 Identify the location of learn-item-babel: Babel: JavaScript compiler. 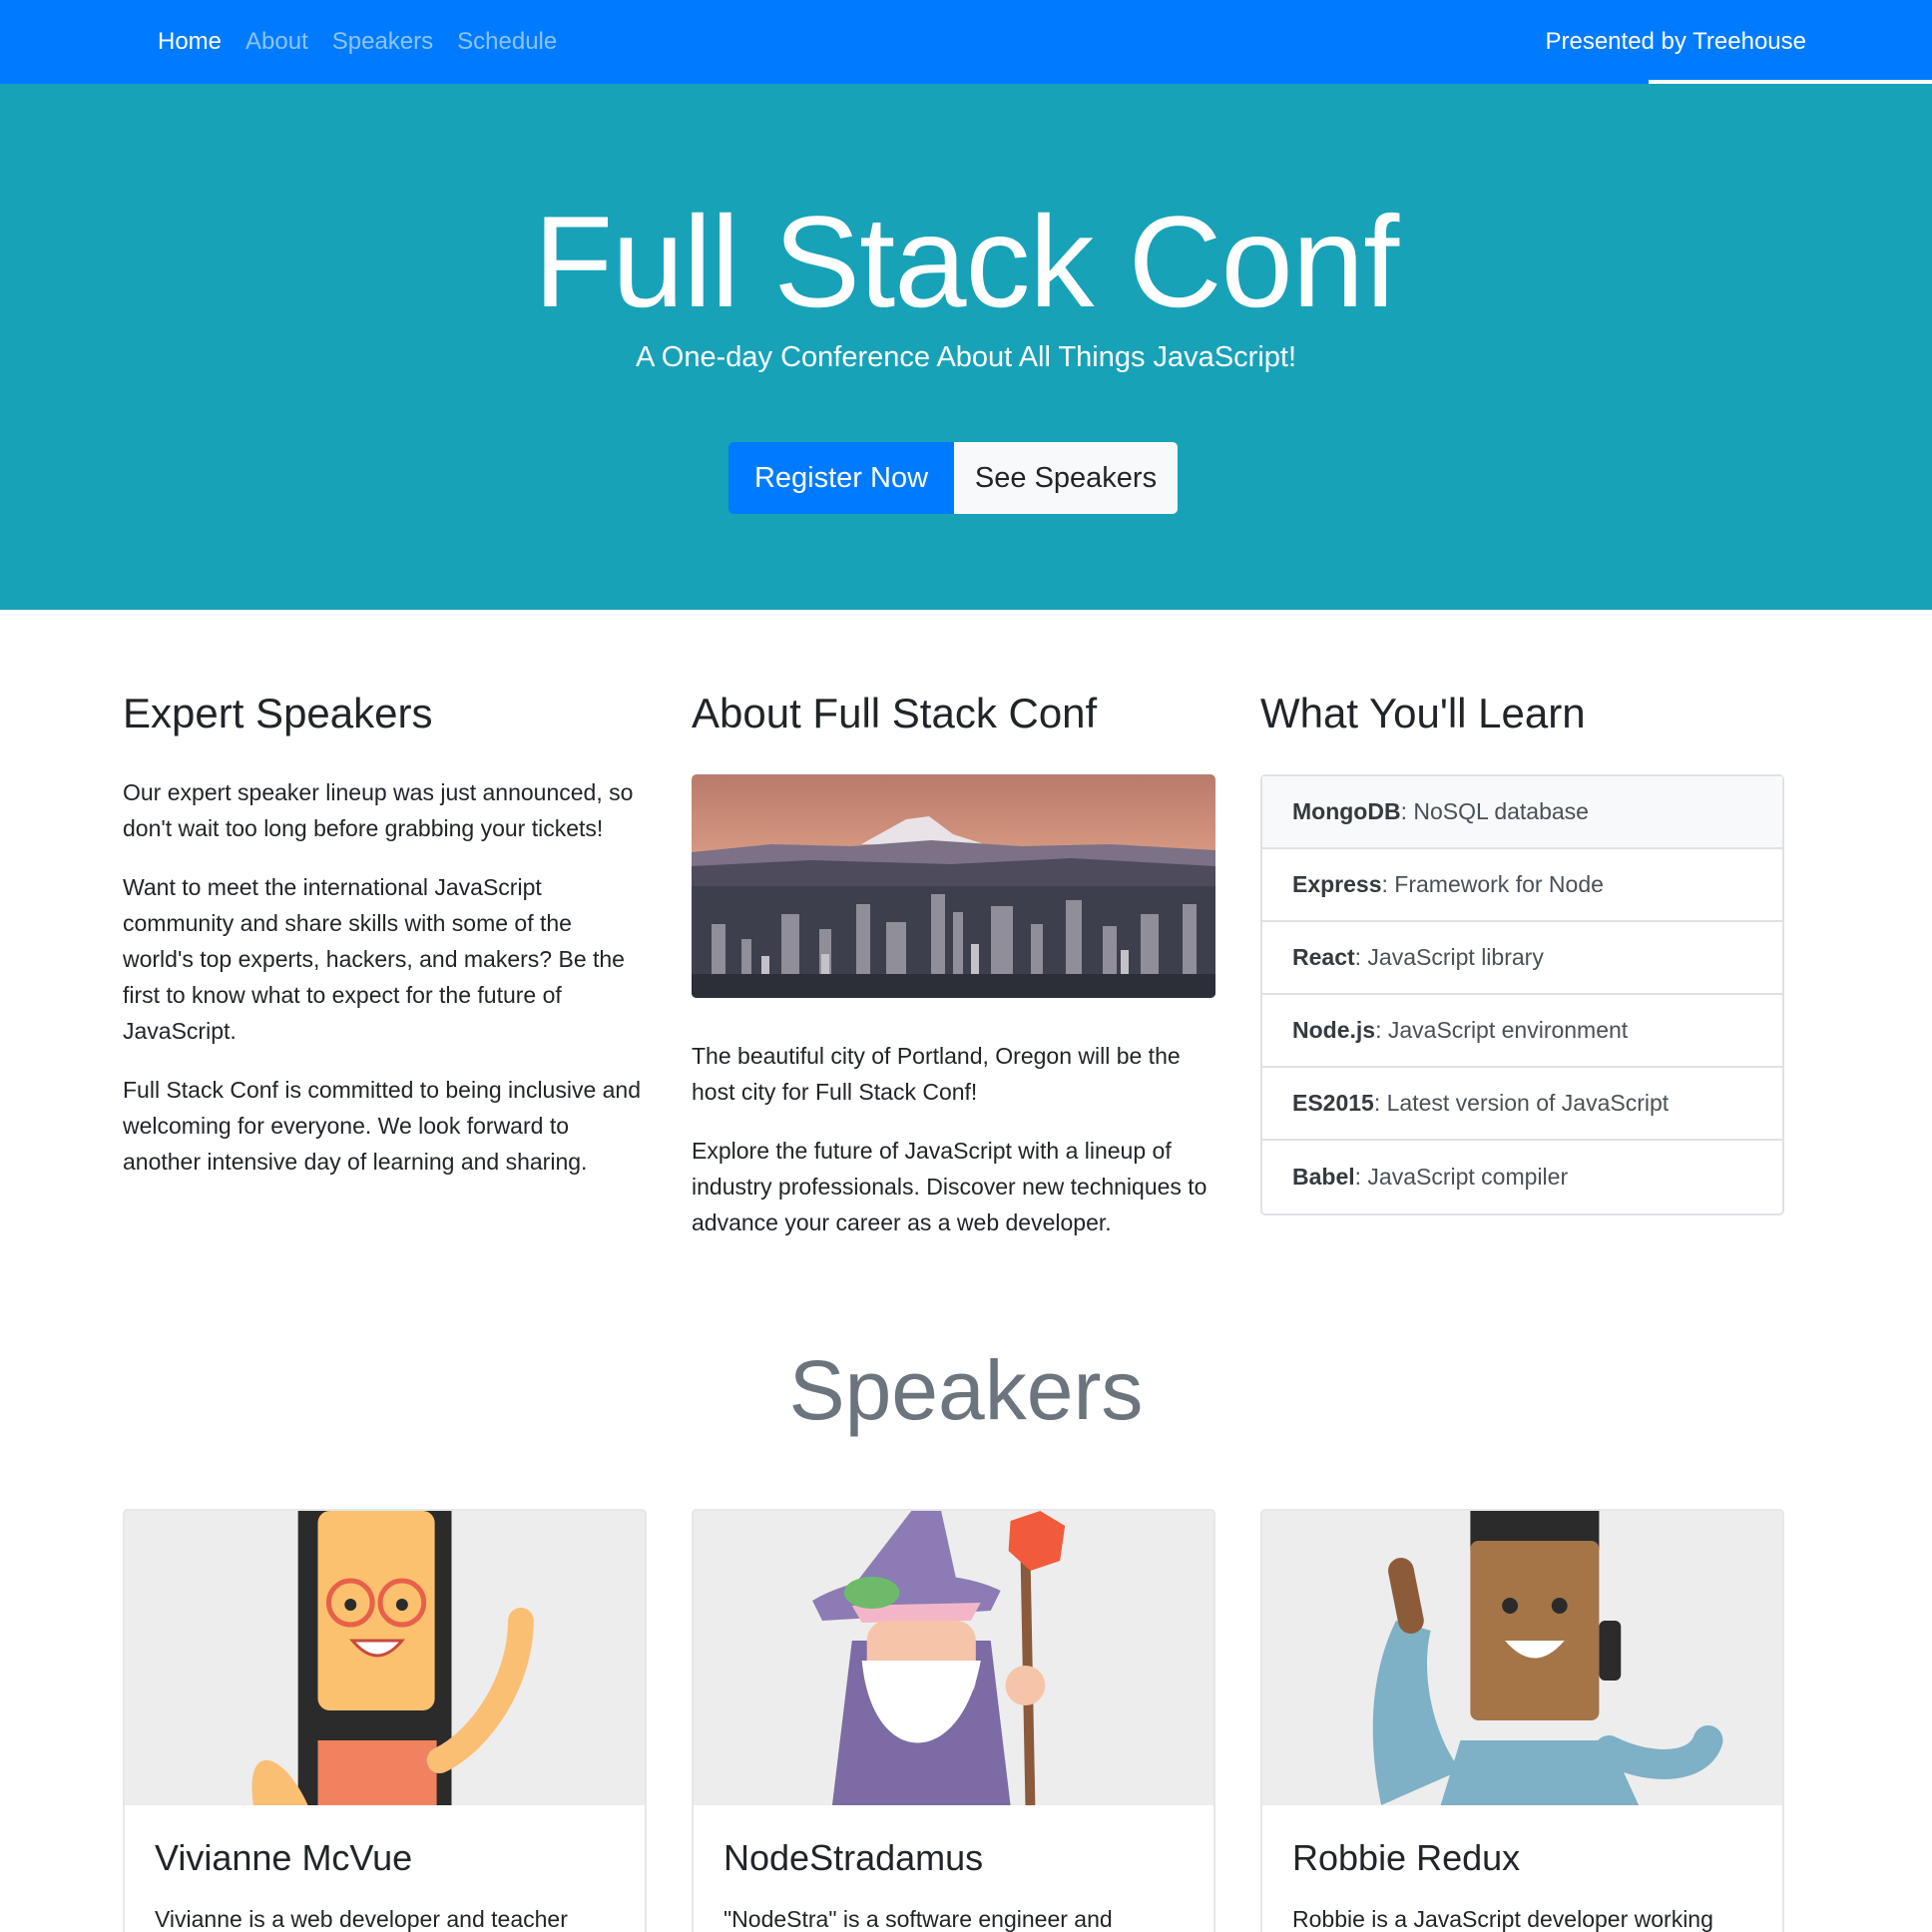
(1522, 1177).